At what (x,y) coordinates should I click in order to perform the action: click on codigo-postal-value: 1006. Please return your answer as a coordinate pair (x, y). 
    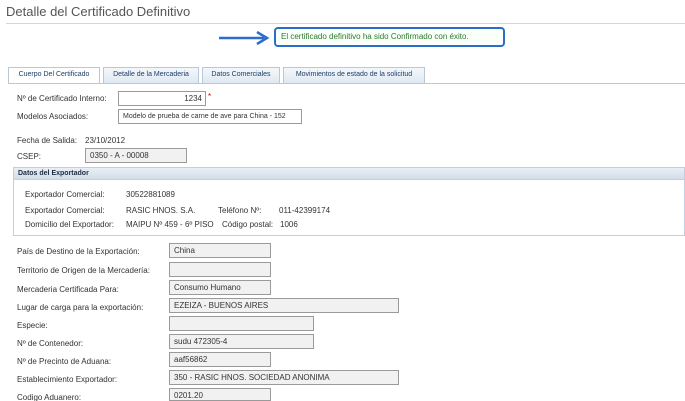
    Looking at the image, I should click on (289, 224).